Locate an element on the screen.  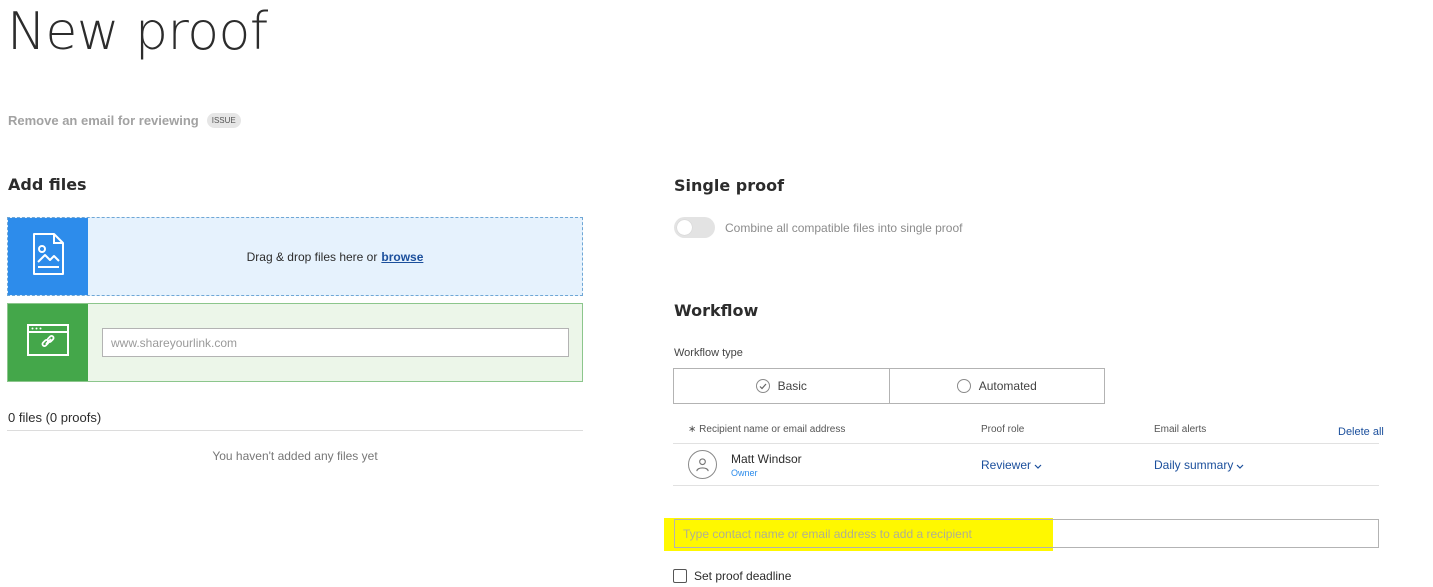
browse-link: browse is located at coordinates (402, 257).